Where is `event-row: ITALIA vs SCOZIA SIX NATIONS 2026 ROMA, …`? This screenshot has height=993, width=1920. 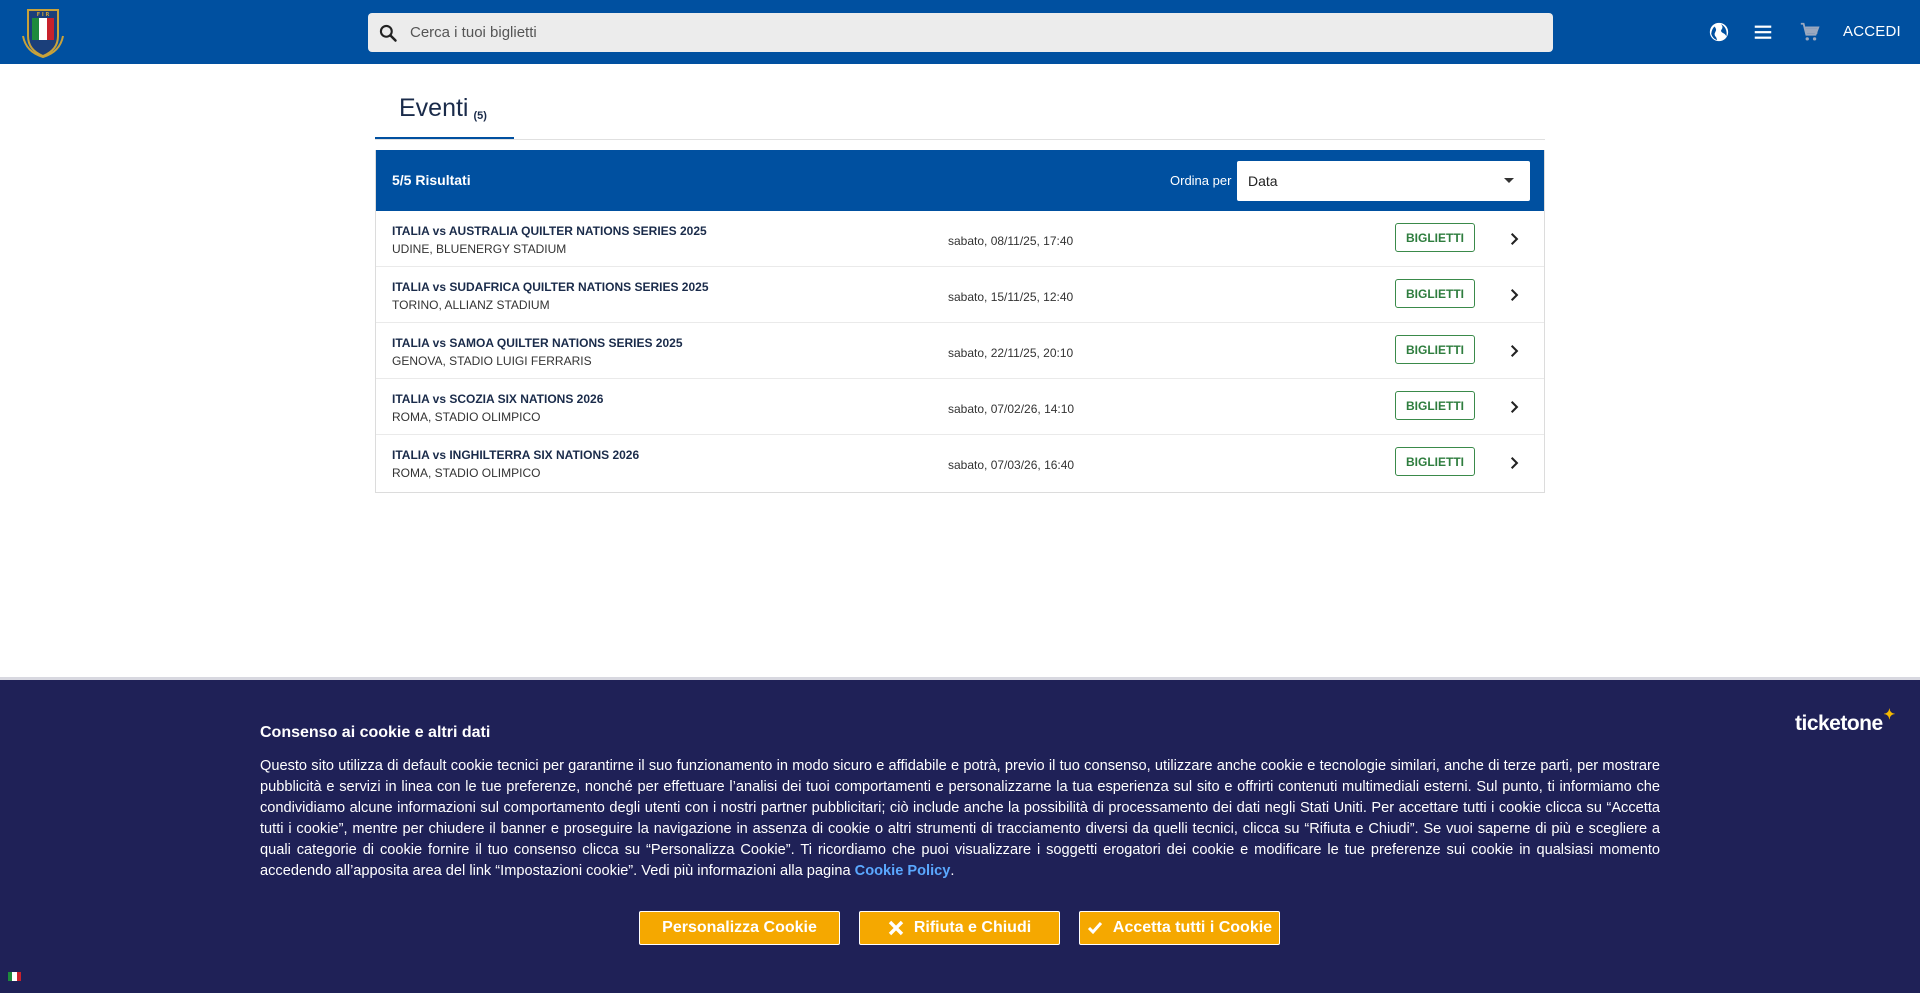 event-row: ITALIA vs SCOZIA SIX NATIONS 2026 ROMA, … is located at coordinates (960, 407).